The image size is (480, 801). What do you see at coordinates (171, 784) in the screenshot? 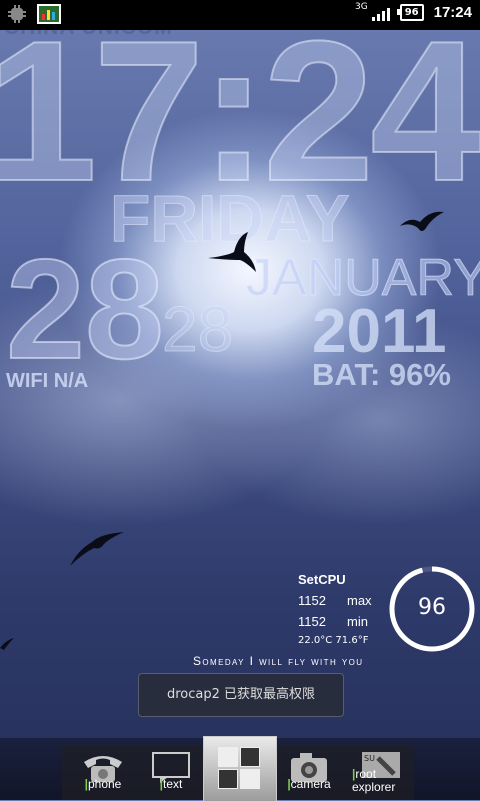
I see `dock-text-label: text` at bounding box center [171, 784].